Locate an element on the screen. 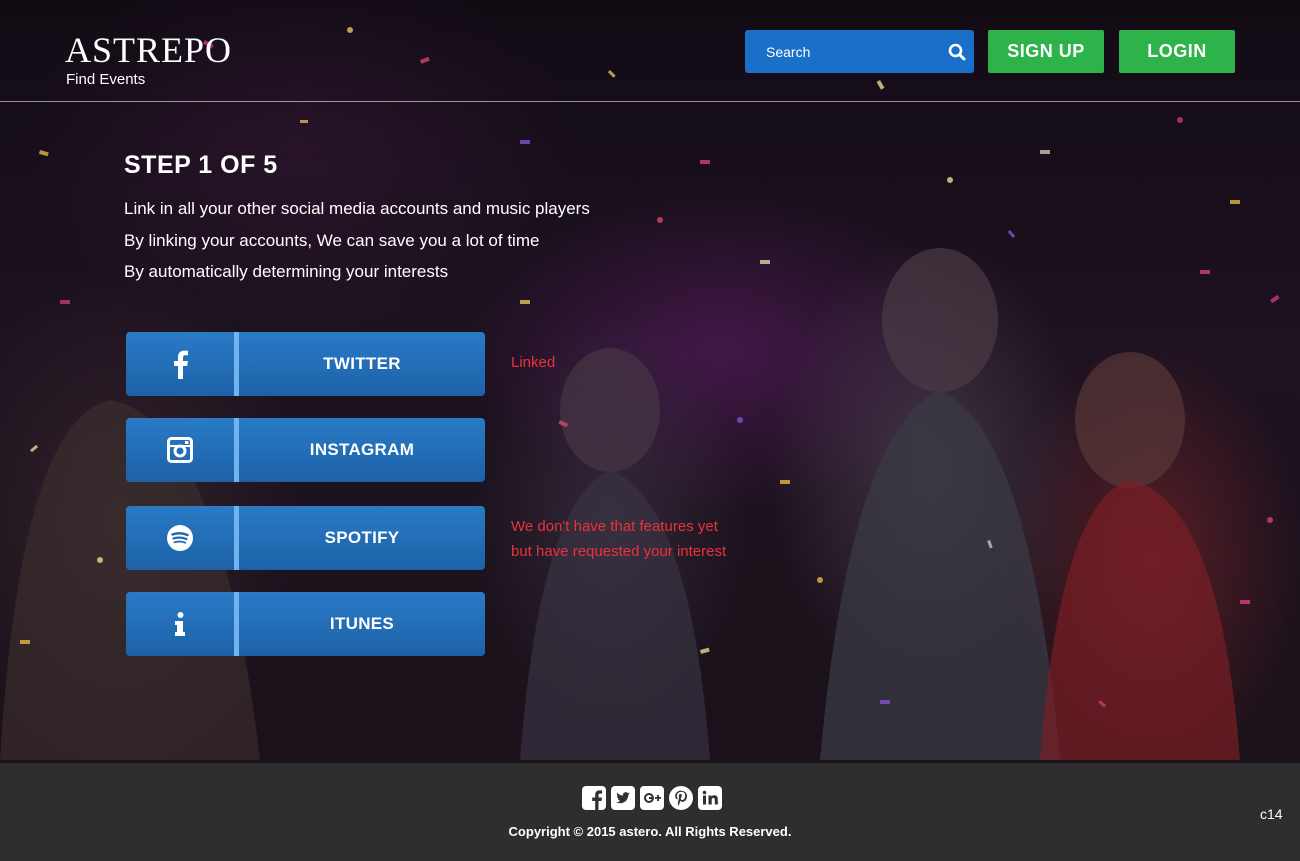 The width and height of the screenshot is (1300, 861). search-box is located at coordinates (859, 51).